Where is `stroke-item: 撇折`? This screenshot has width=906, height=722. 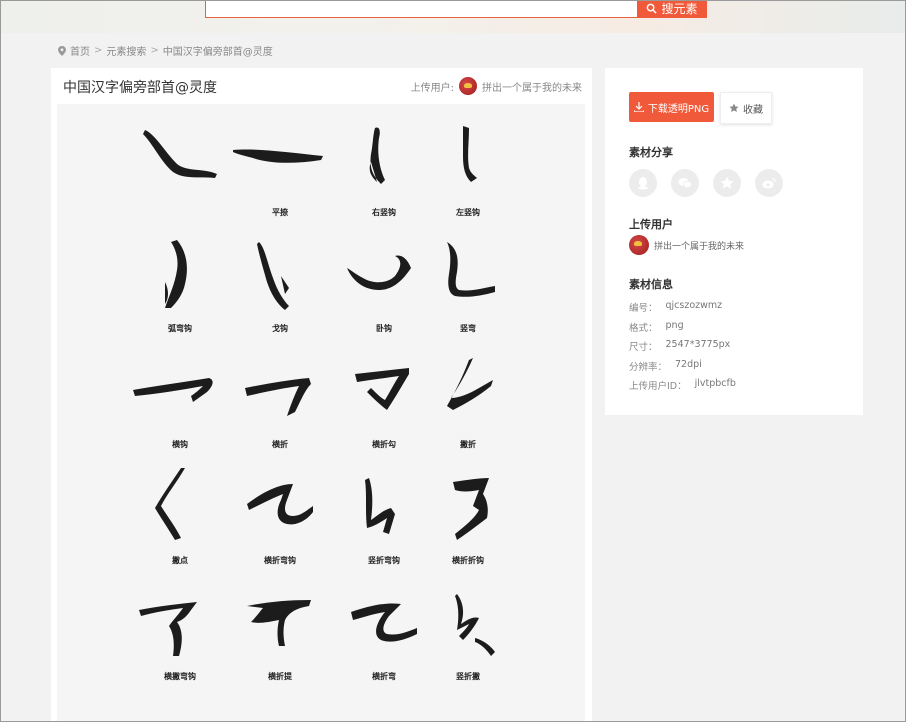
stroke-item: 撇折 is located at coordinates (468, 399).